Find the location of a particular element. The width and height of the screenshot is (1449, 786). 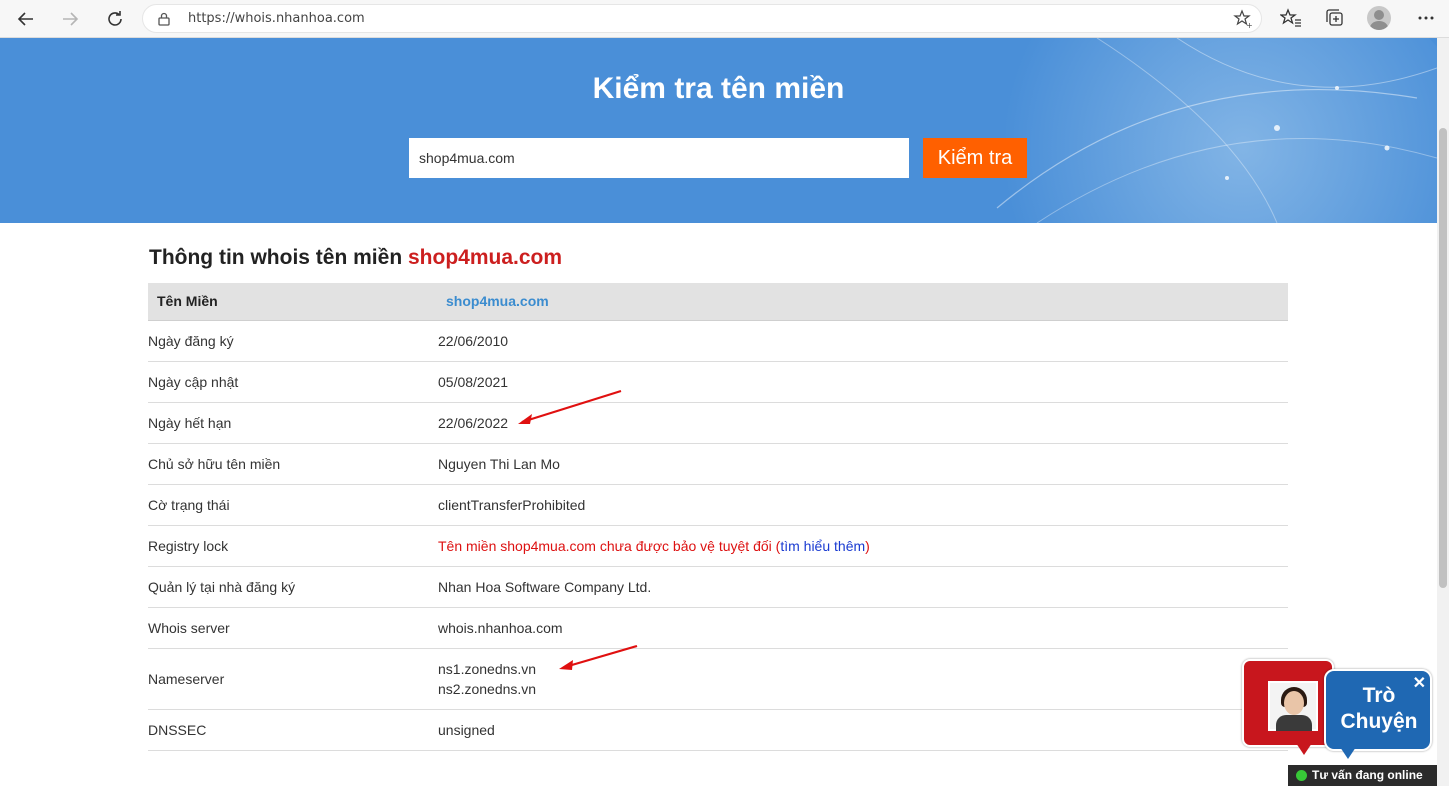

collections-icon is located at coordinates (1335, 18).